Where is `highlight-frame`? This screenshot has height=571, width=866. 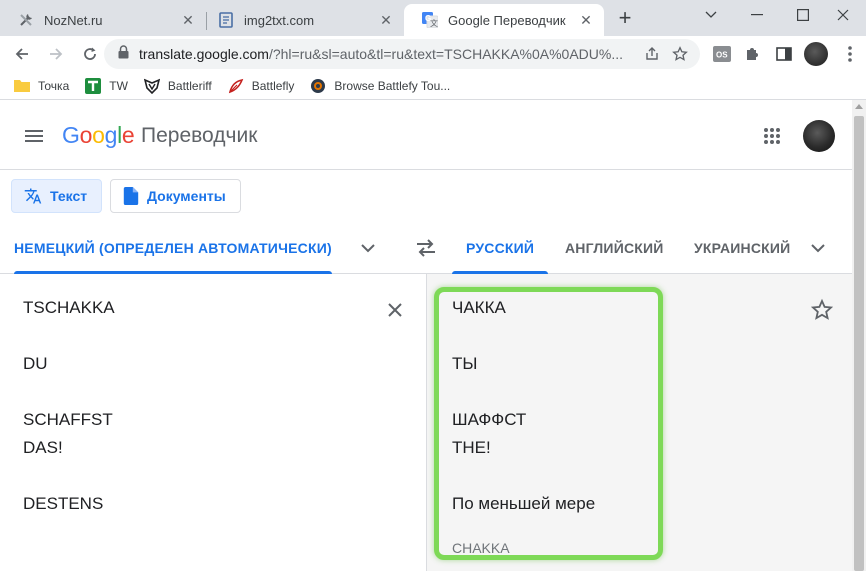
highlight-frame is located at coordinates (548, 423).